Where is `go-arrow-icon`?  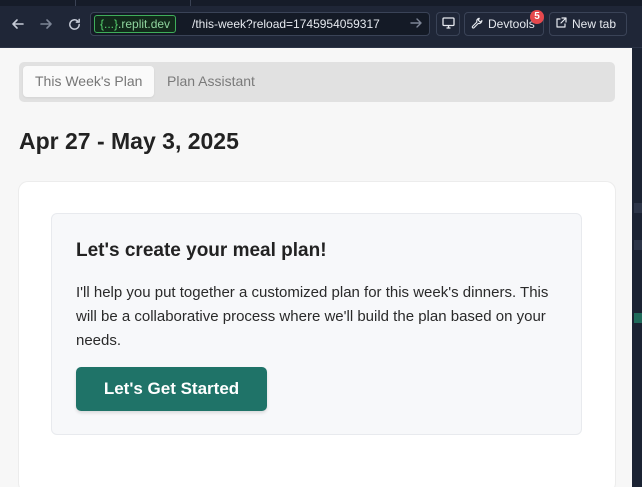
go-arrow-icon is located at coordinates (417, 24).